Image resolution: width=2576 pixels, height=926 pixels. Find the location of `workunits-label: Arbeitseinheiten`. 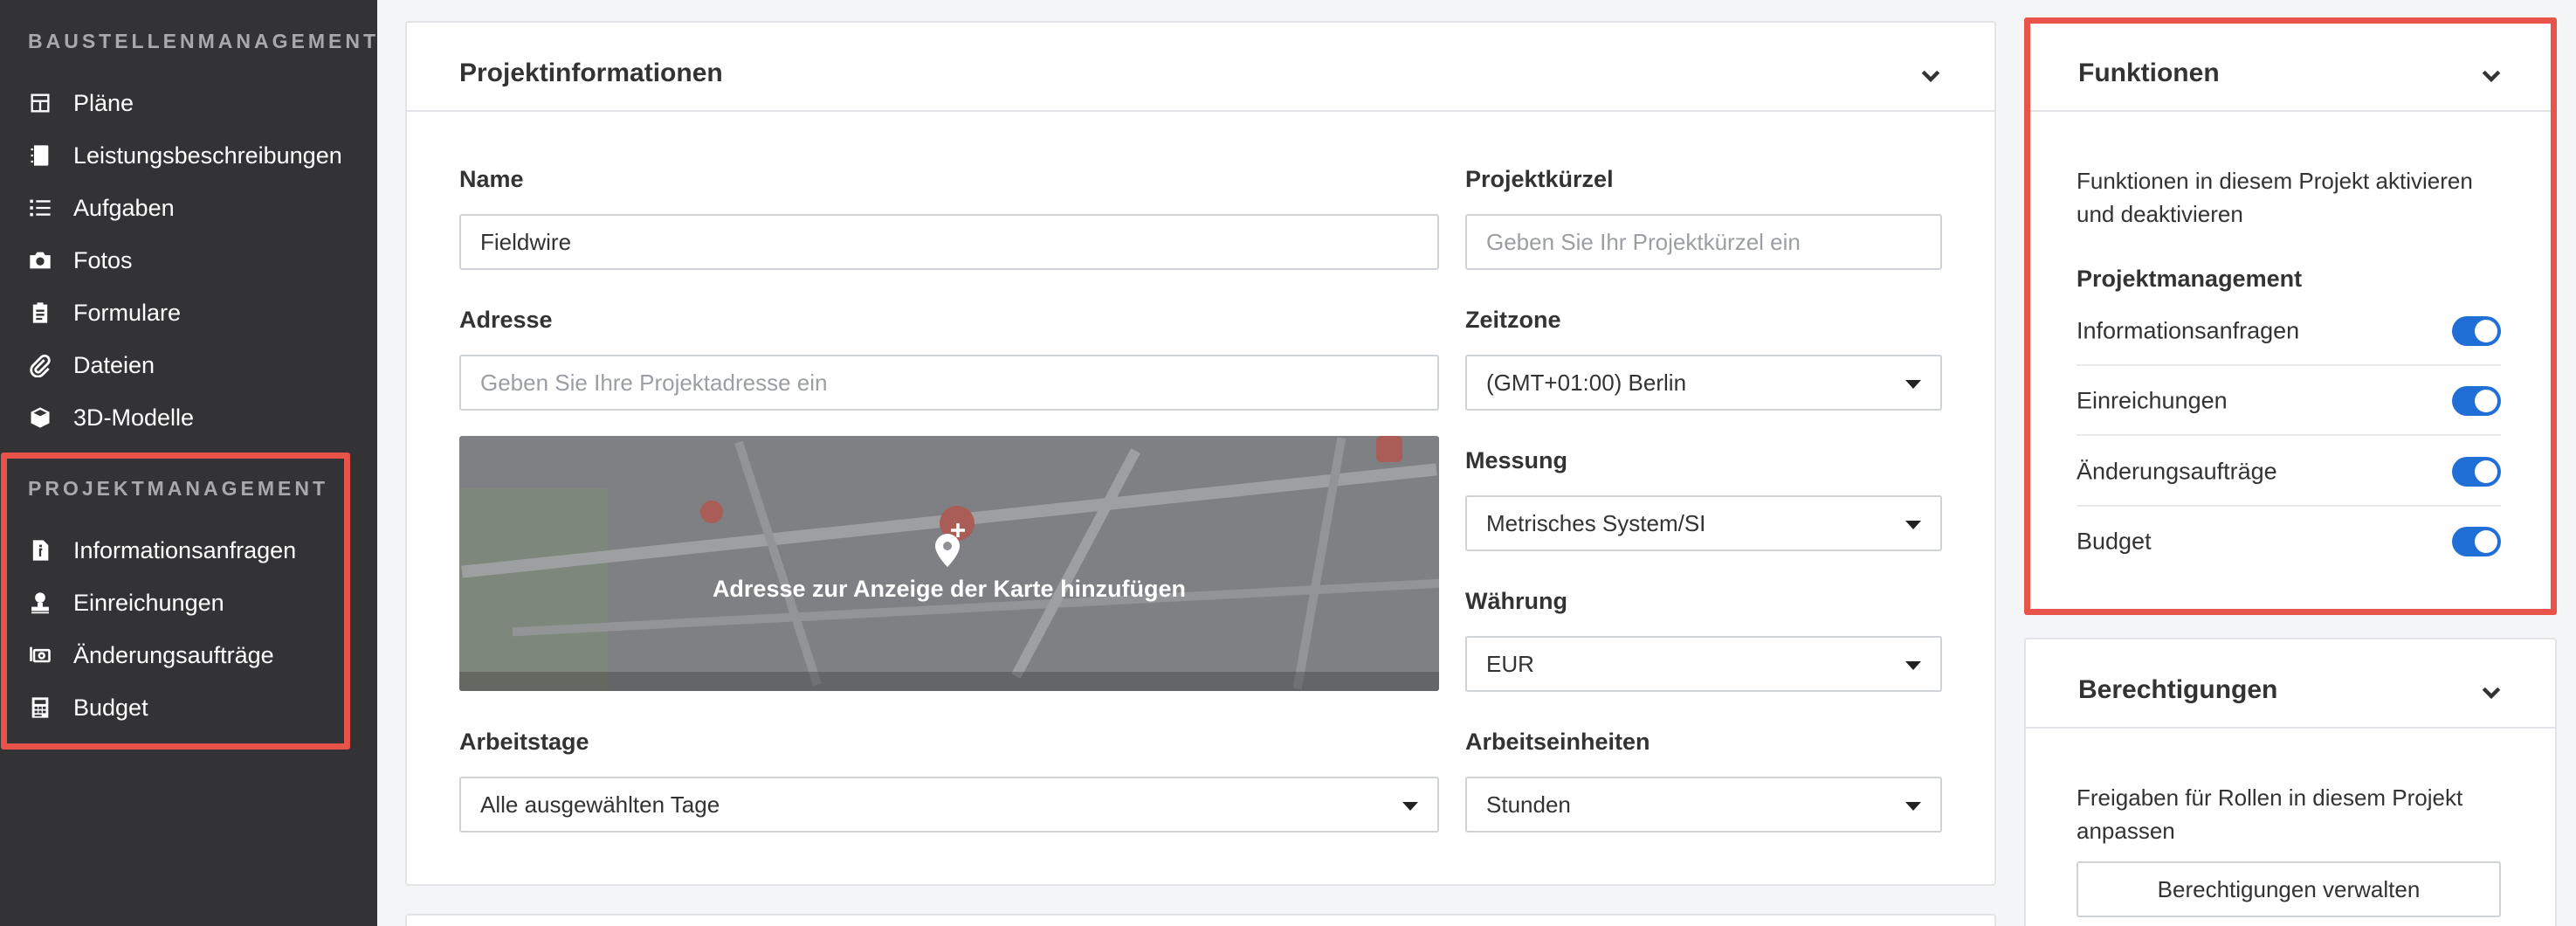

workunits-label: Arbeitseinheiten is located at coordinates (1557, 742).